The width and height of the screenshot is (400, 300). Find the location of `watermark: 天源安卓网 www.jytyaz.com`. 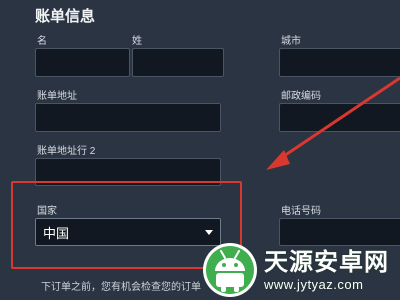

watermark: 天源安卓网 www.jytyaz.com is located at coordinates (298, 270).